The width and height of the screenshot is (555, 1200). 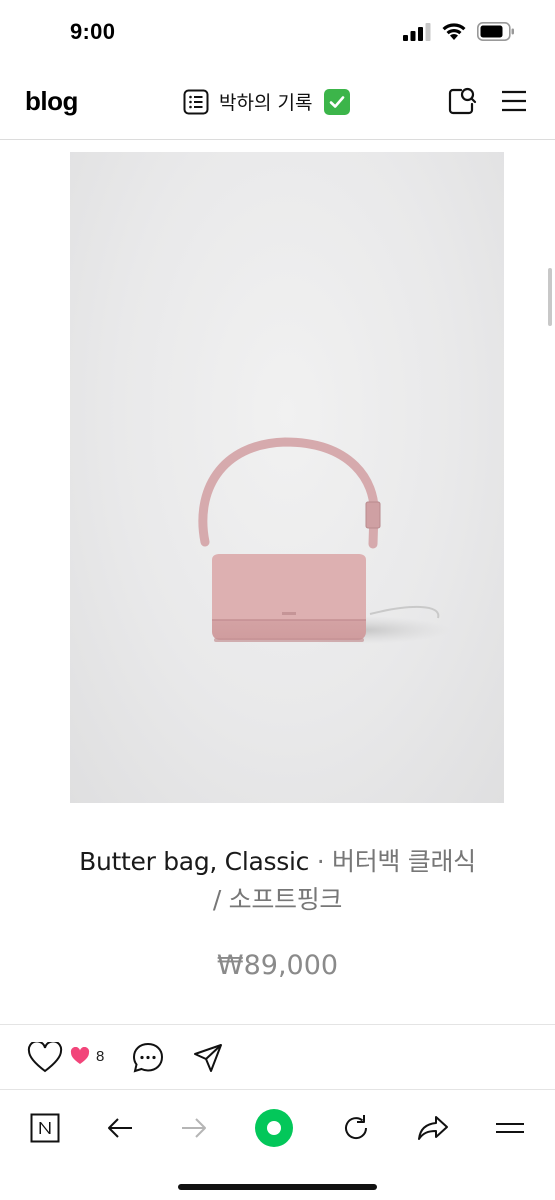 I want to click on heart-filled-icon, so click(x=80, y=1055).